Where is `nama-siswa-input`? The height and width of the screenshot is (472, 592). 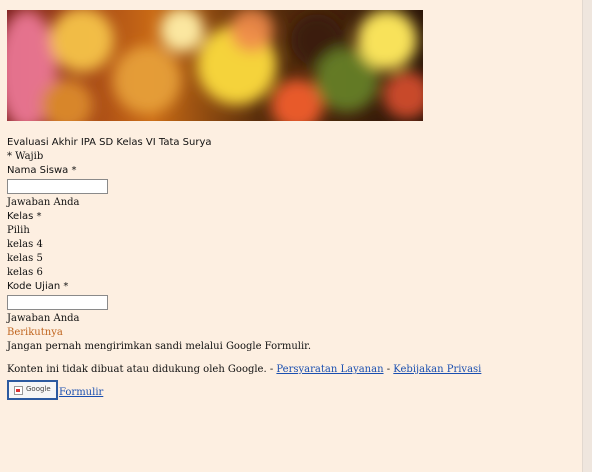 nama-siswa-input is located at coordinates (57, 186).